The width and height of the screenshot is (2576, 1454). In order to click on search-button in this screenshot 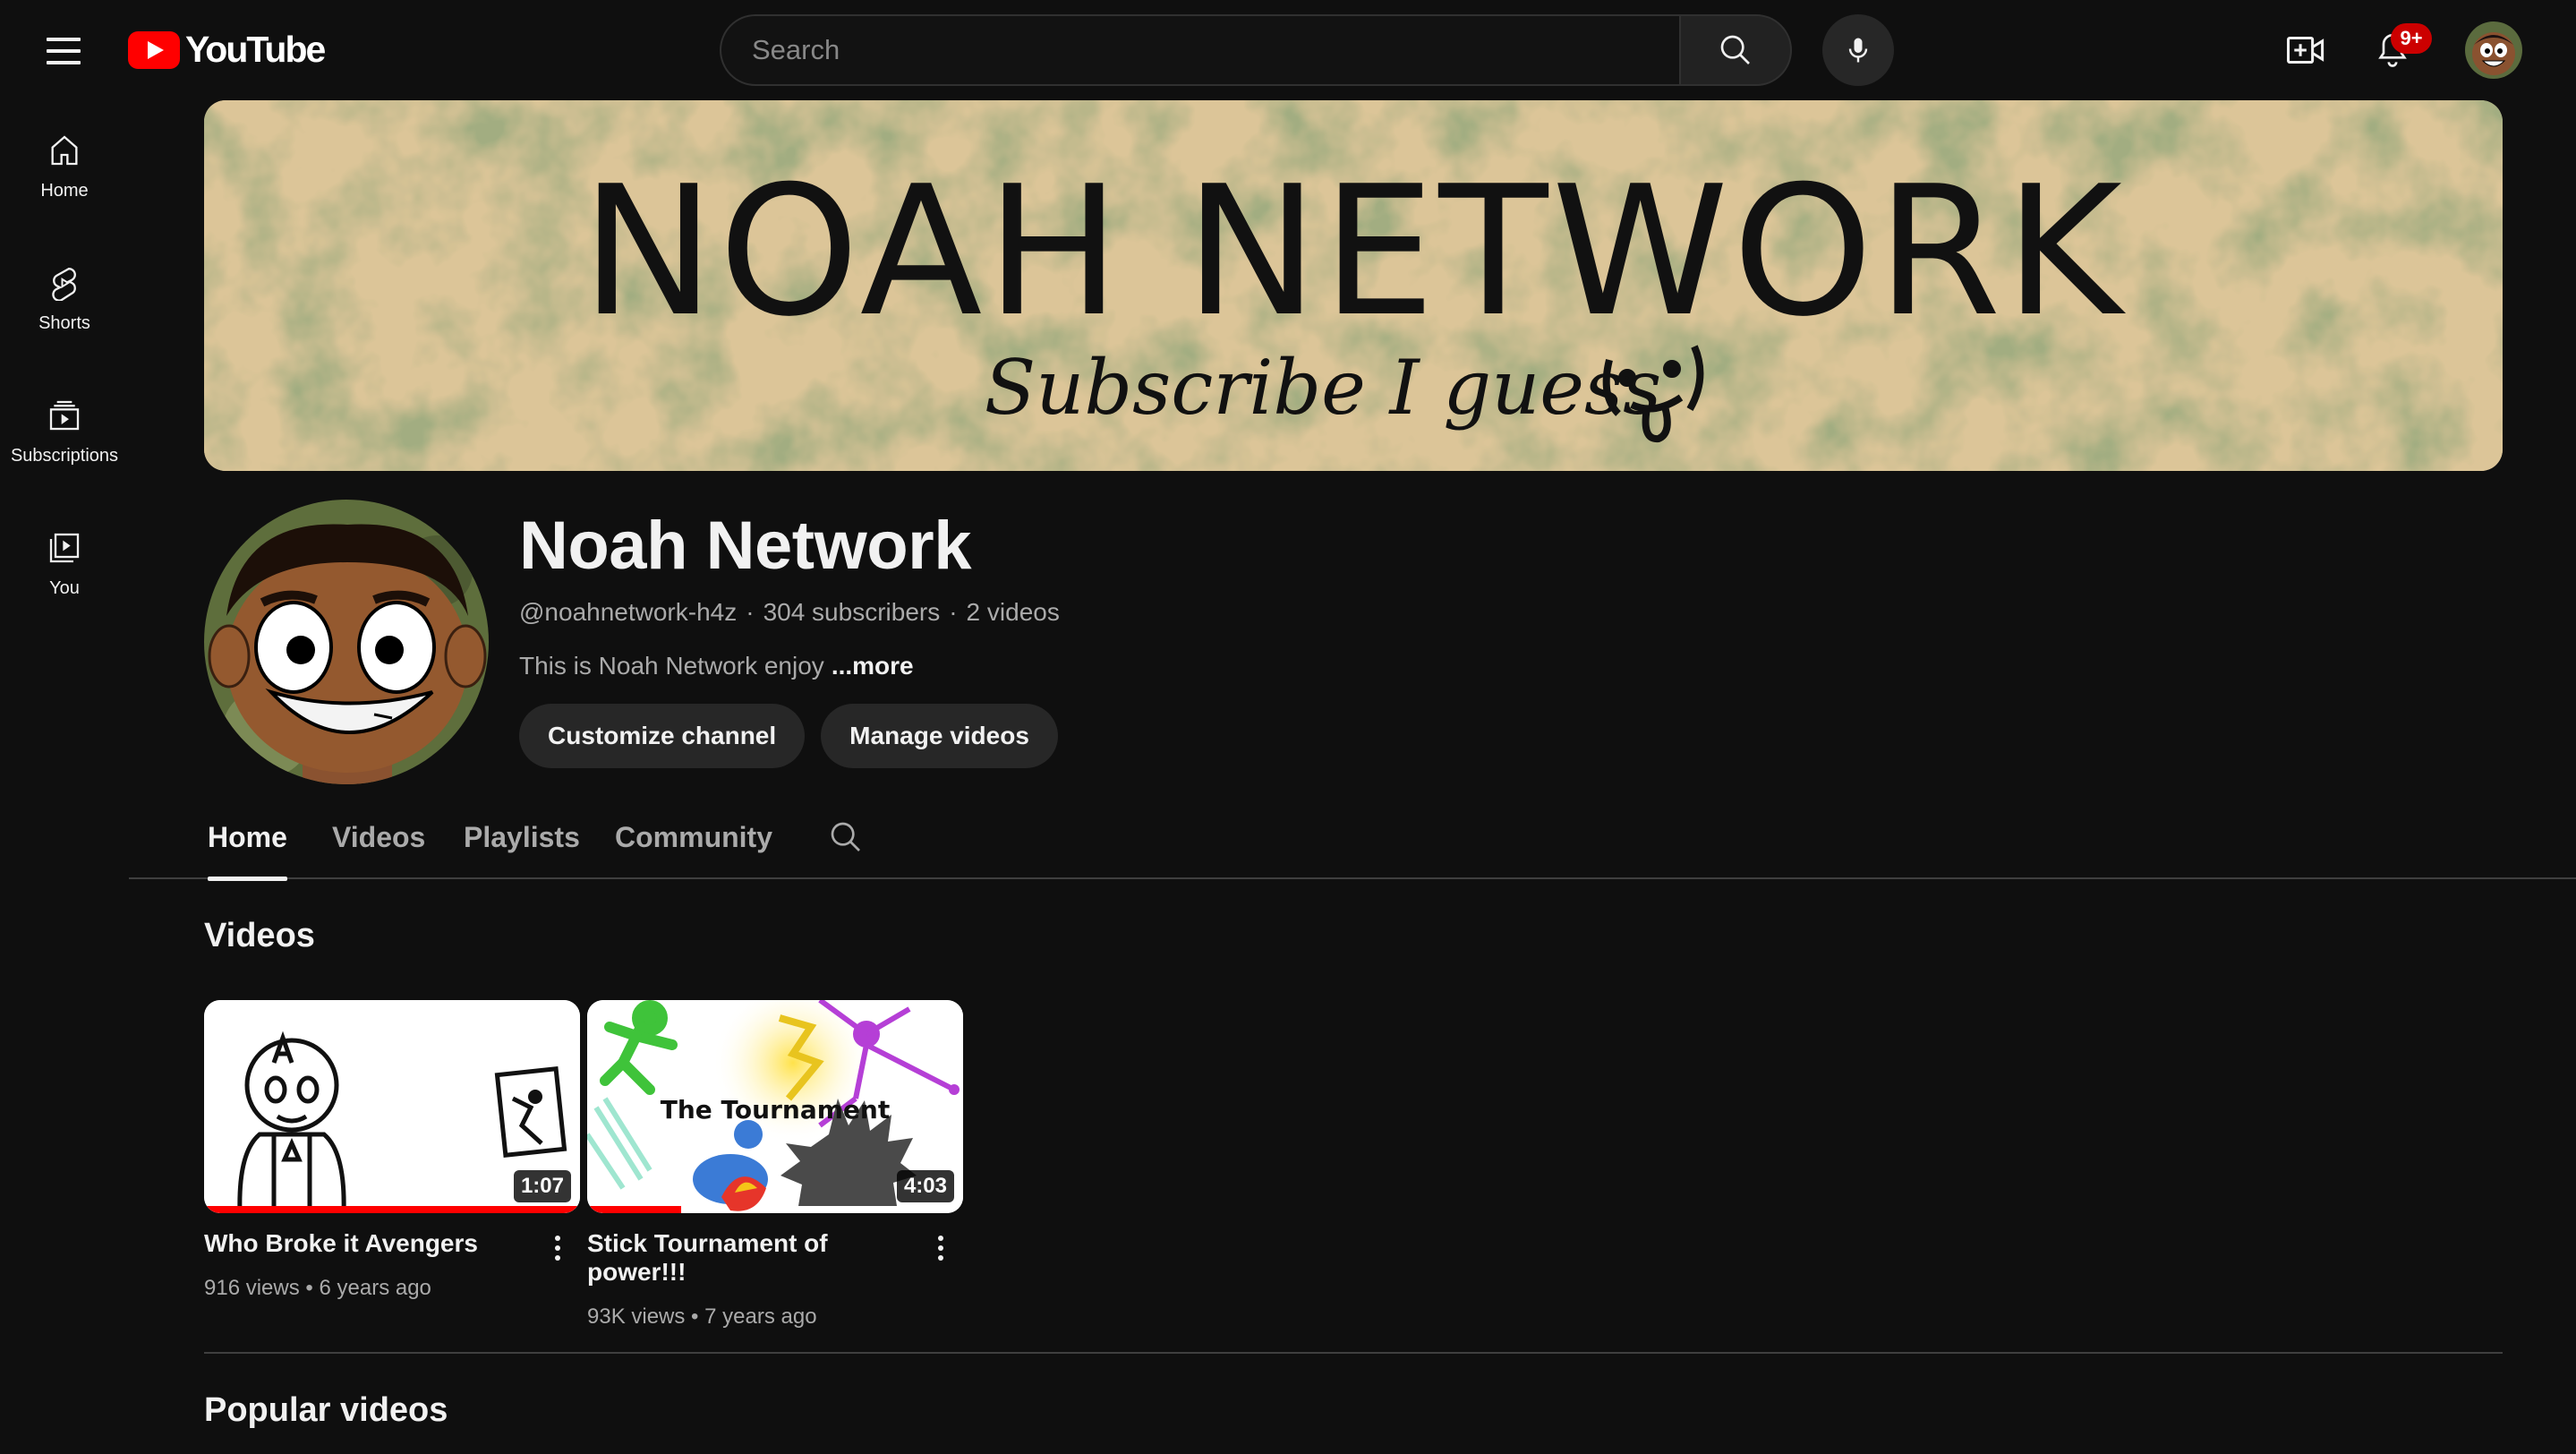, I will do `click(1735, 50)`.